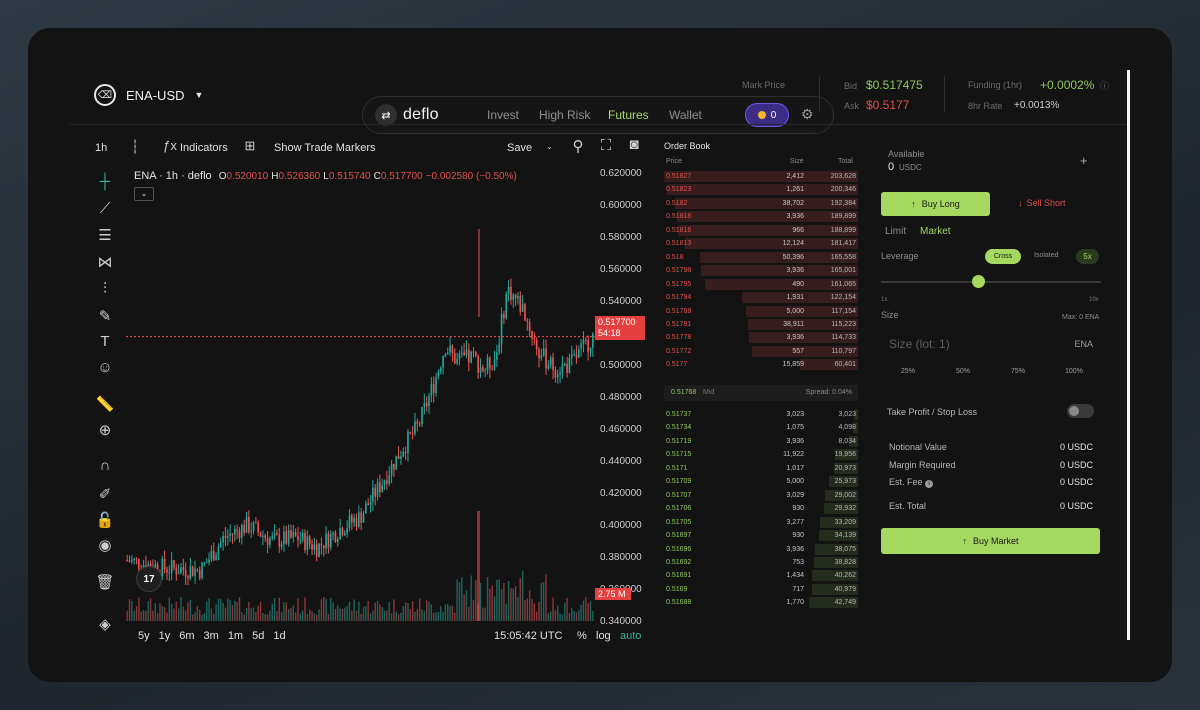 The width and height of the screenshot is (1200, 710). Describe the element at coordinates (761, 589) in the screenshot. I see `bid-row: 0.5169 717 40,979` at that location.